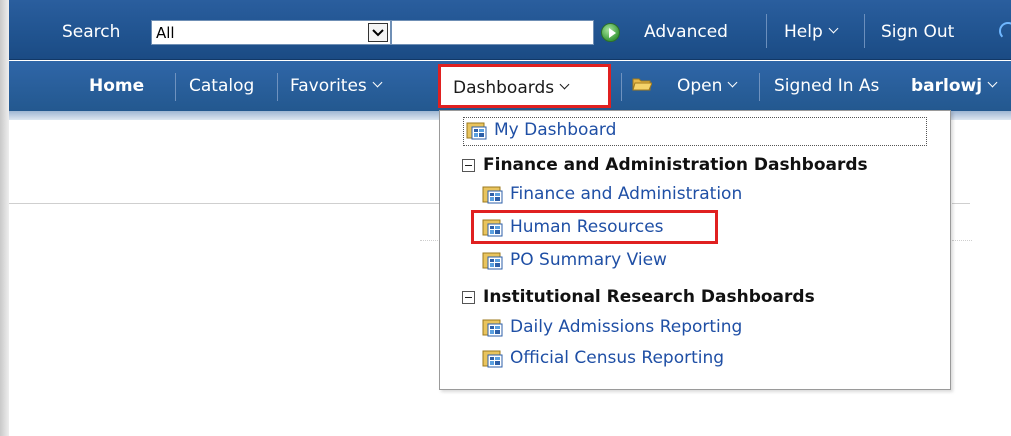 Image resolution: width=1011 pixels, height=436 pixels. What do you see at coordinates (91, 32) in the screenshot?
I see `search-label: Search` at bounding box center [91, 32].